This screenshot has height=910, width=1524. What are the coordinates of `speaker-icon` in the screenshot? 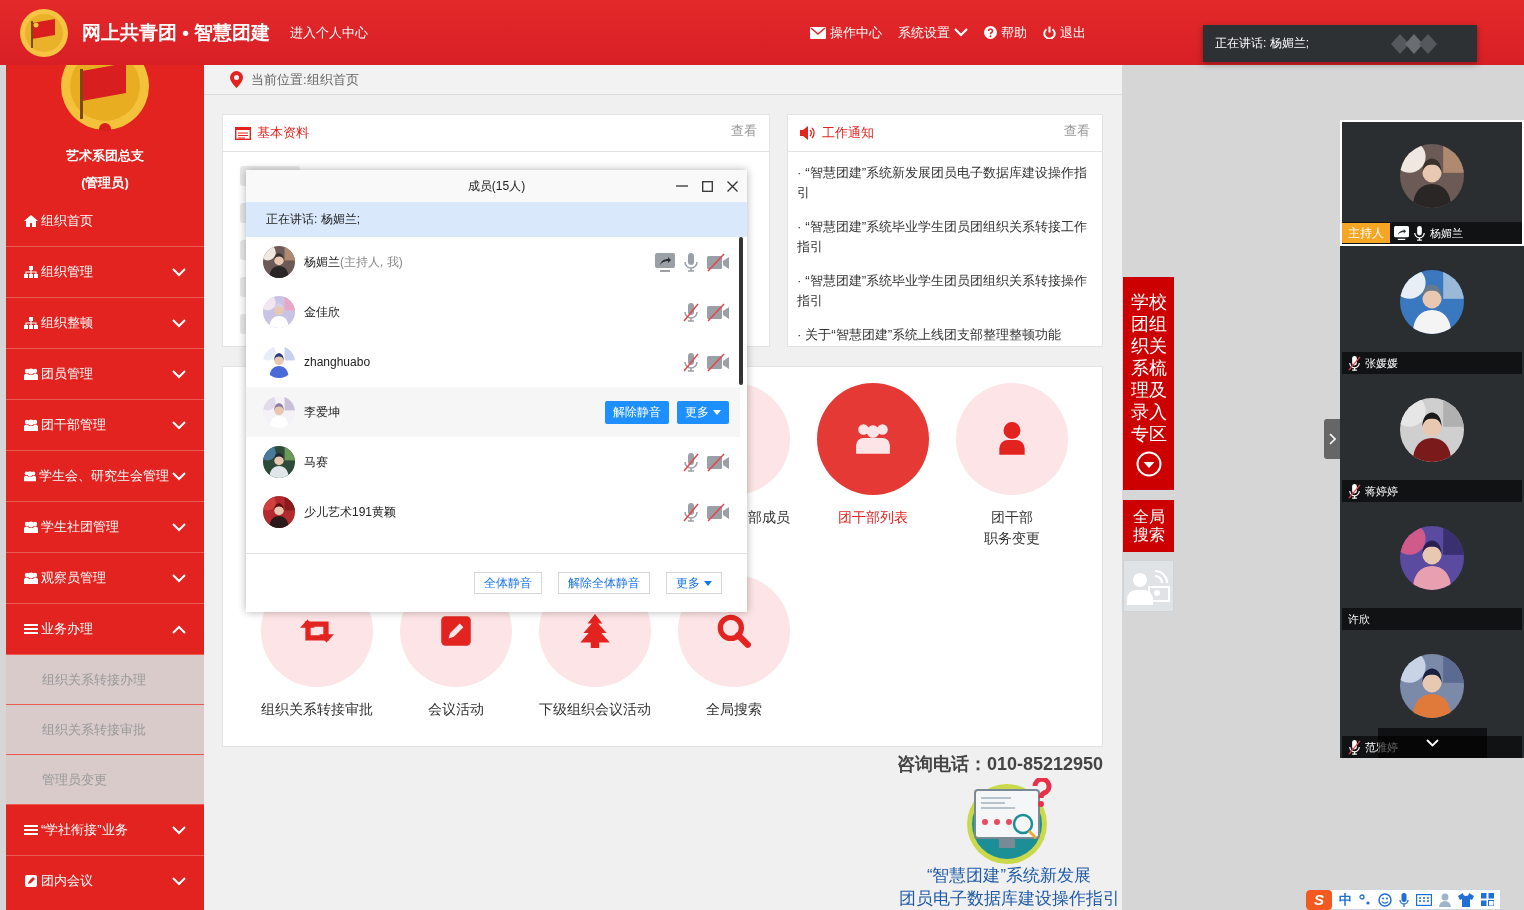 It's located at (808, 133).